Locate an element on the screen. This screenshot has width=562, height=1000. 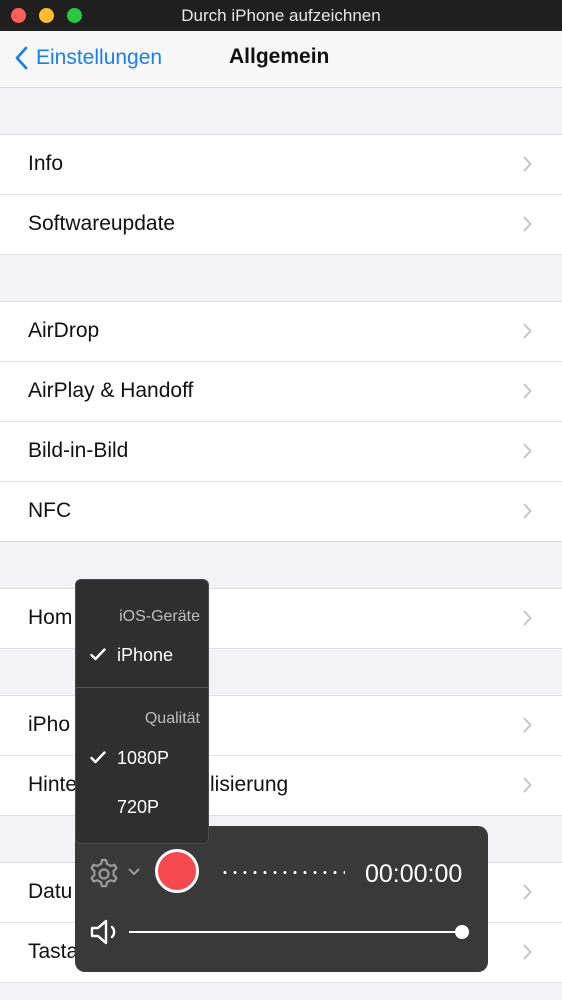
volume-slider-knob is located at coordinates (462, 932).